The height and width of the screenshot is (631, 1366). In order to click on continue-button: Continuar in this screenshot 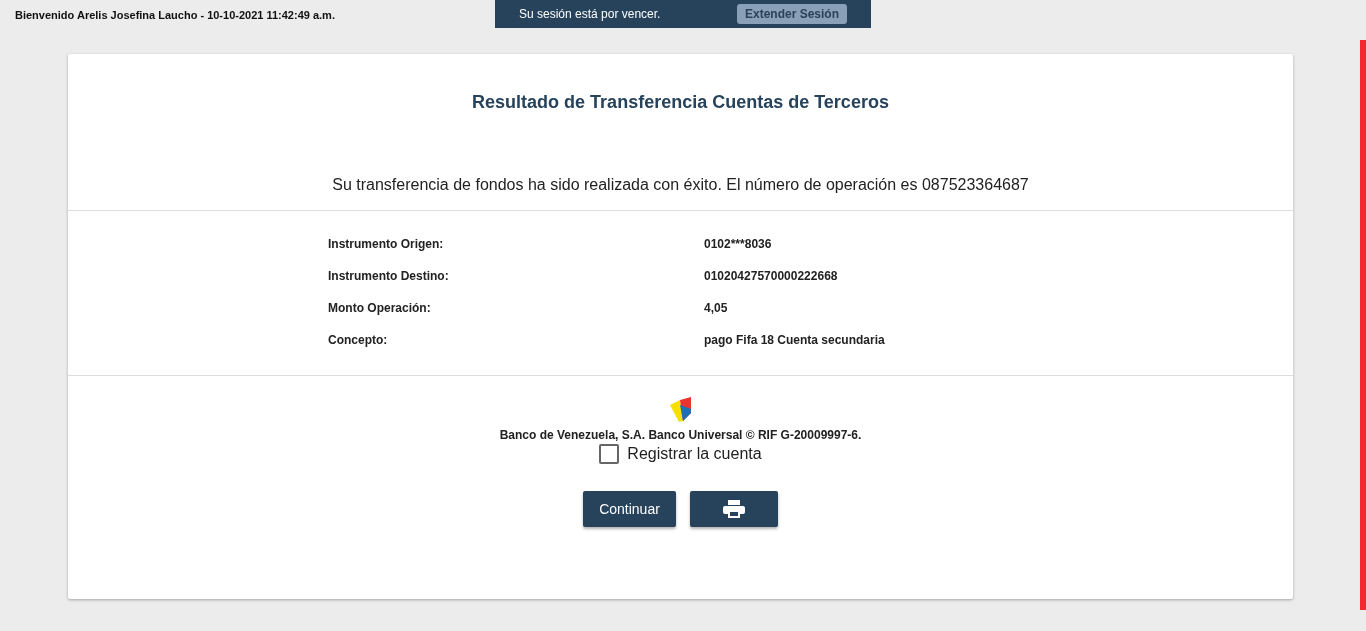, I will do `click(629, 509)`.